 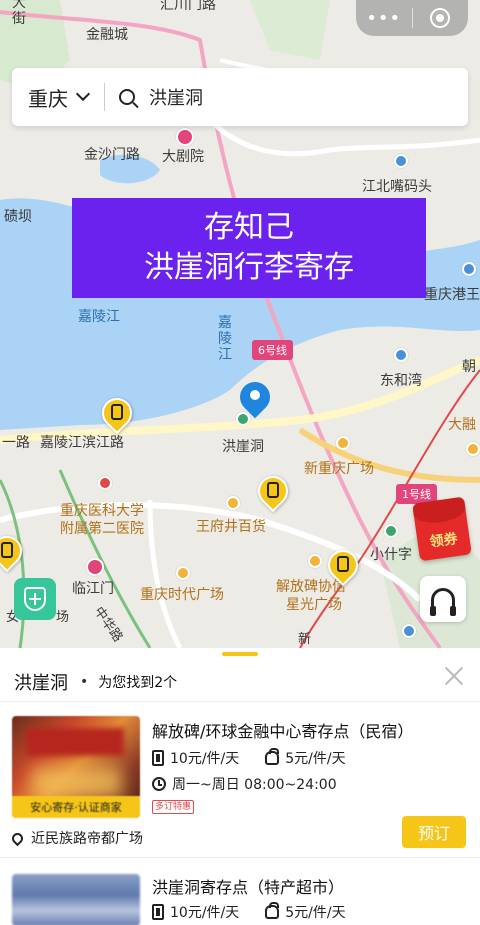 I want to click on headset-icon, so click(x=443, y=602).